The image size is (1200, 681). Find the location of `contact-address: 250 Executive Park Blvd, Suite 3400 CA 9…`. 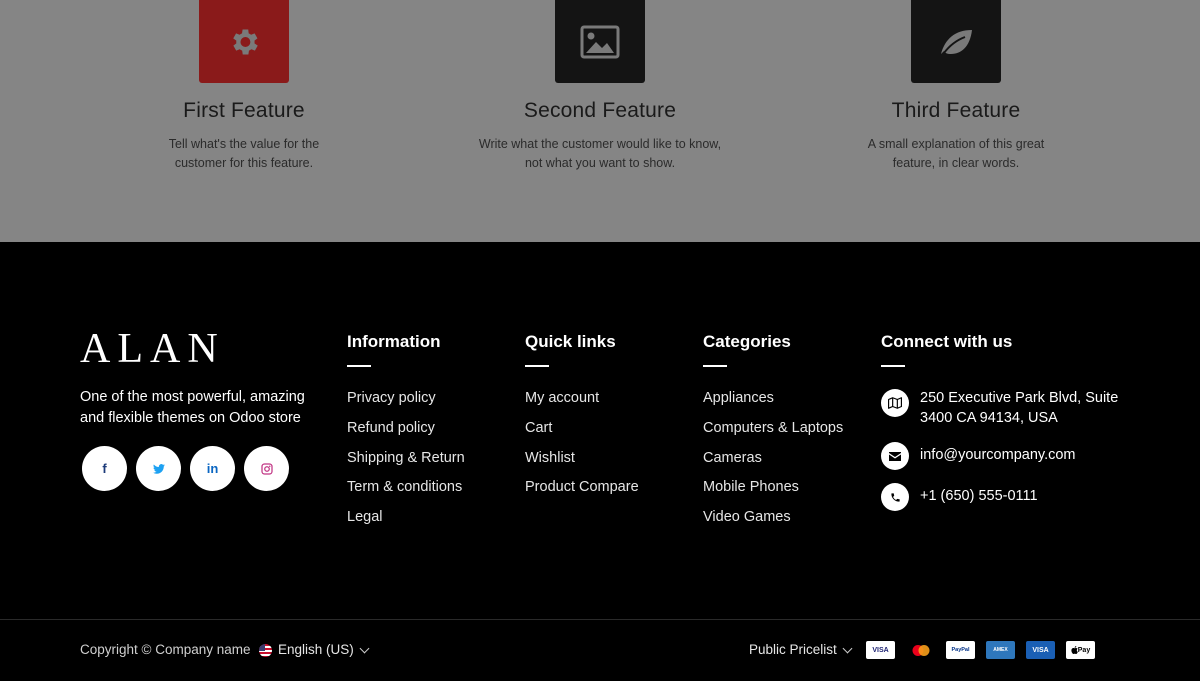

contact-address: 250 Executive Park Blvd, Suite 3400 CA 9… is located at coordinates (1000, 415).